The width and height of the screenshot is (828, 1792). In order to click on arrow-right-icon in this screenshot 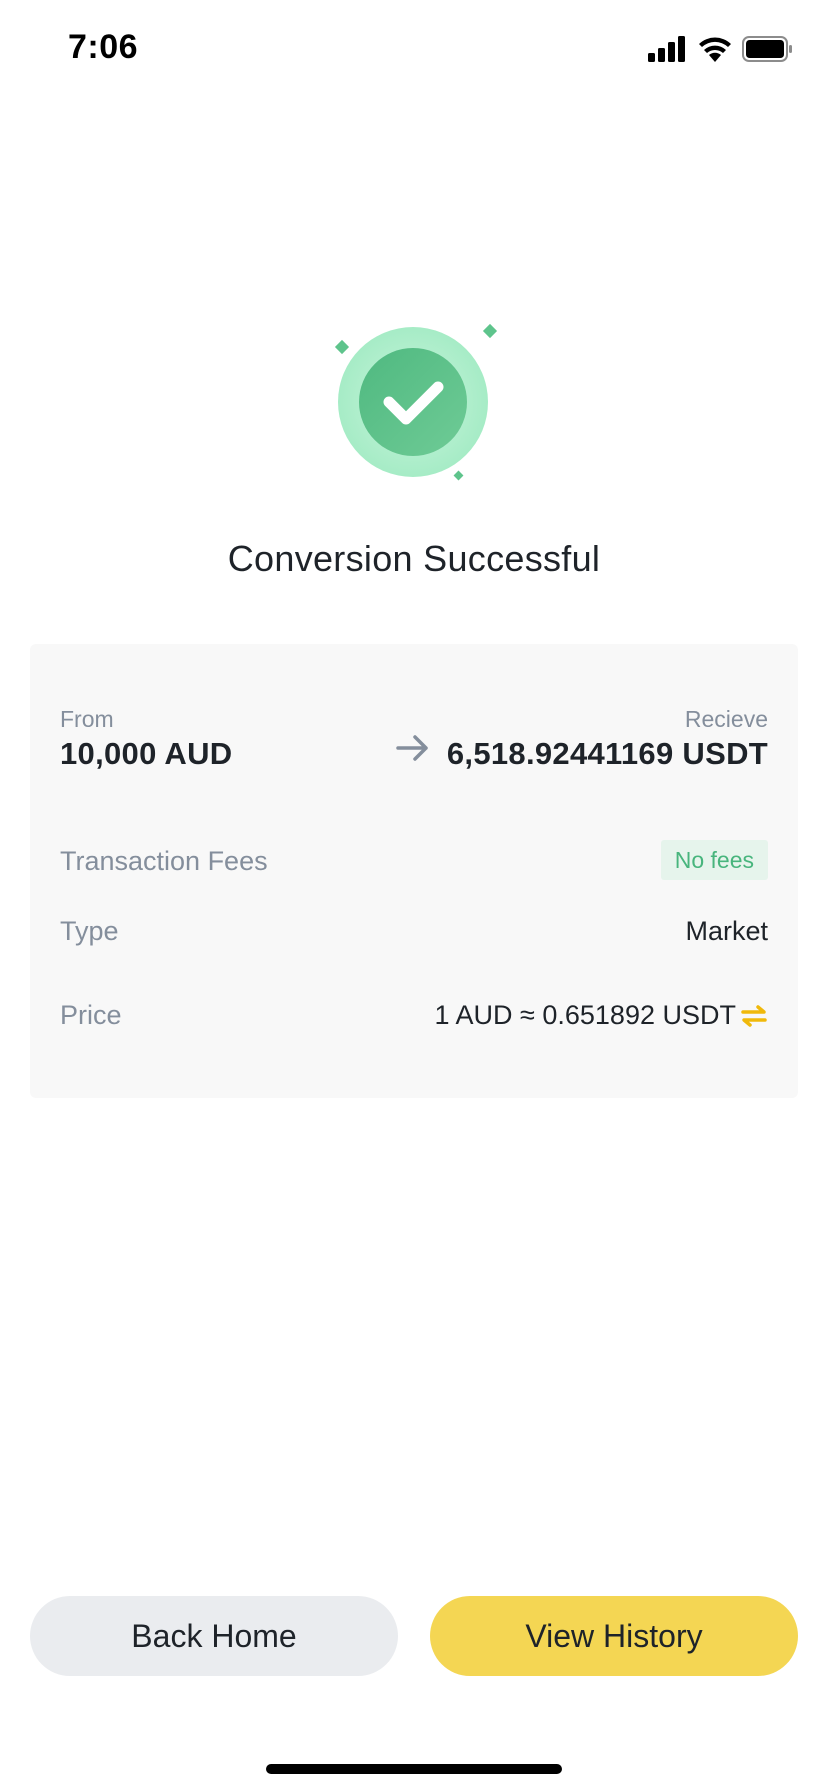, I will do `click(412, 748)`.